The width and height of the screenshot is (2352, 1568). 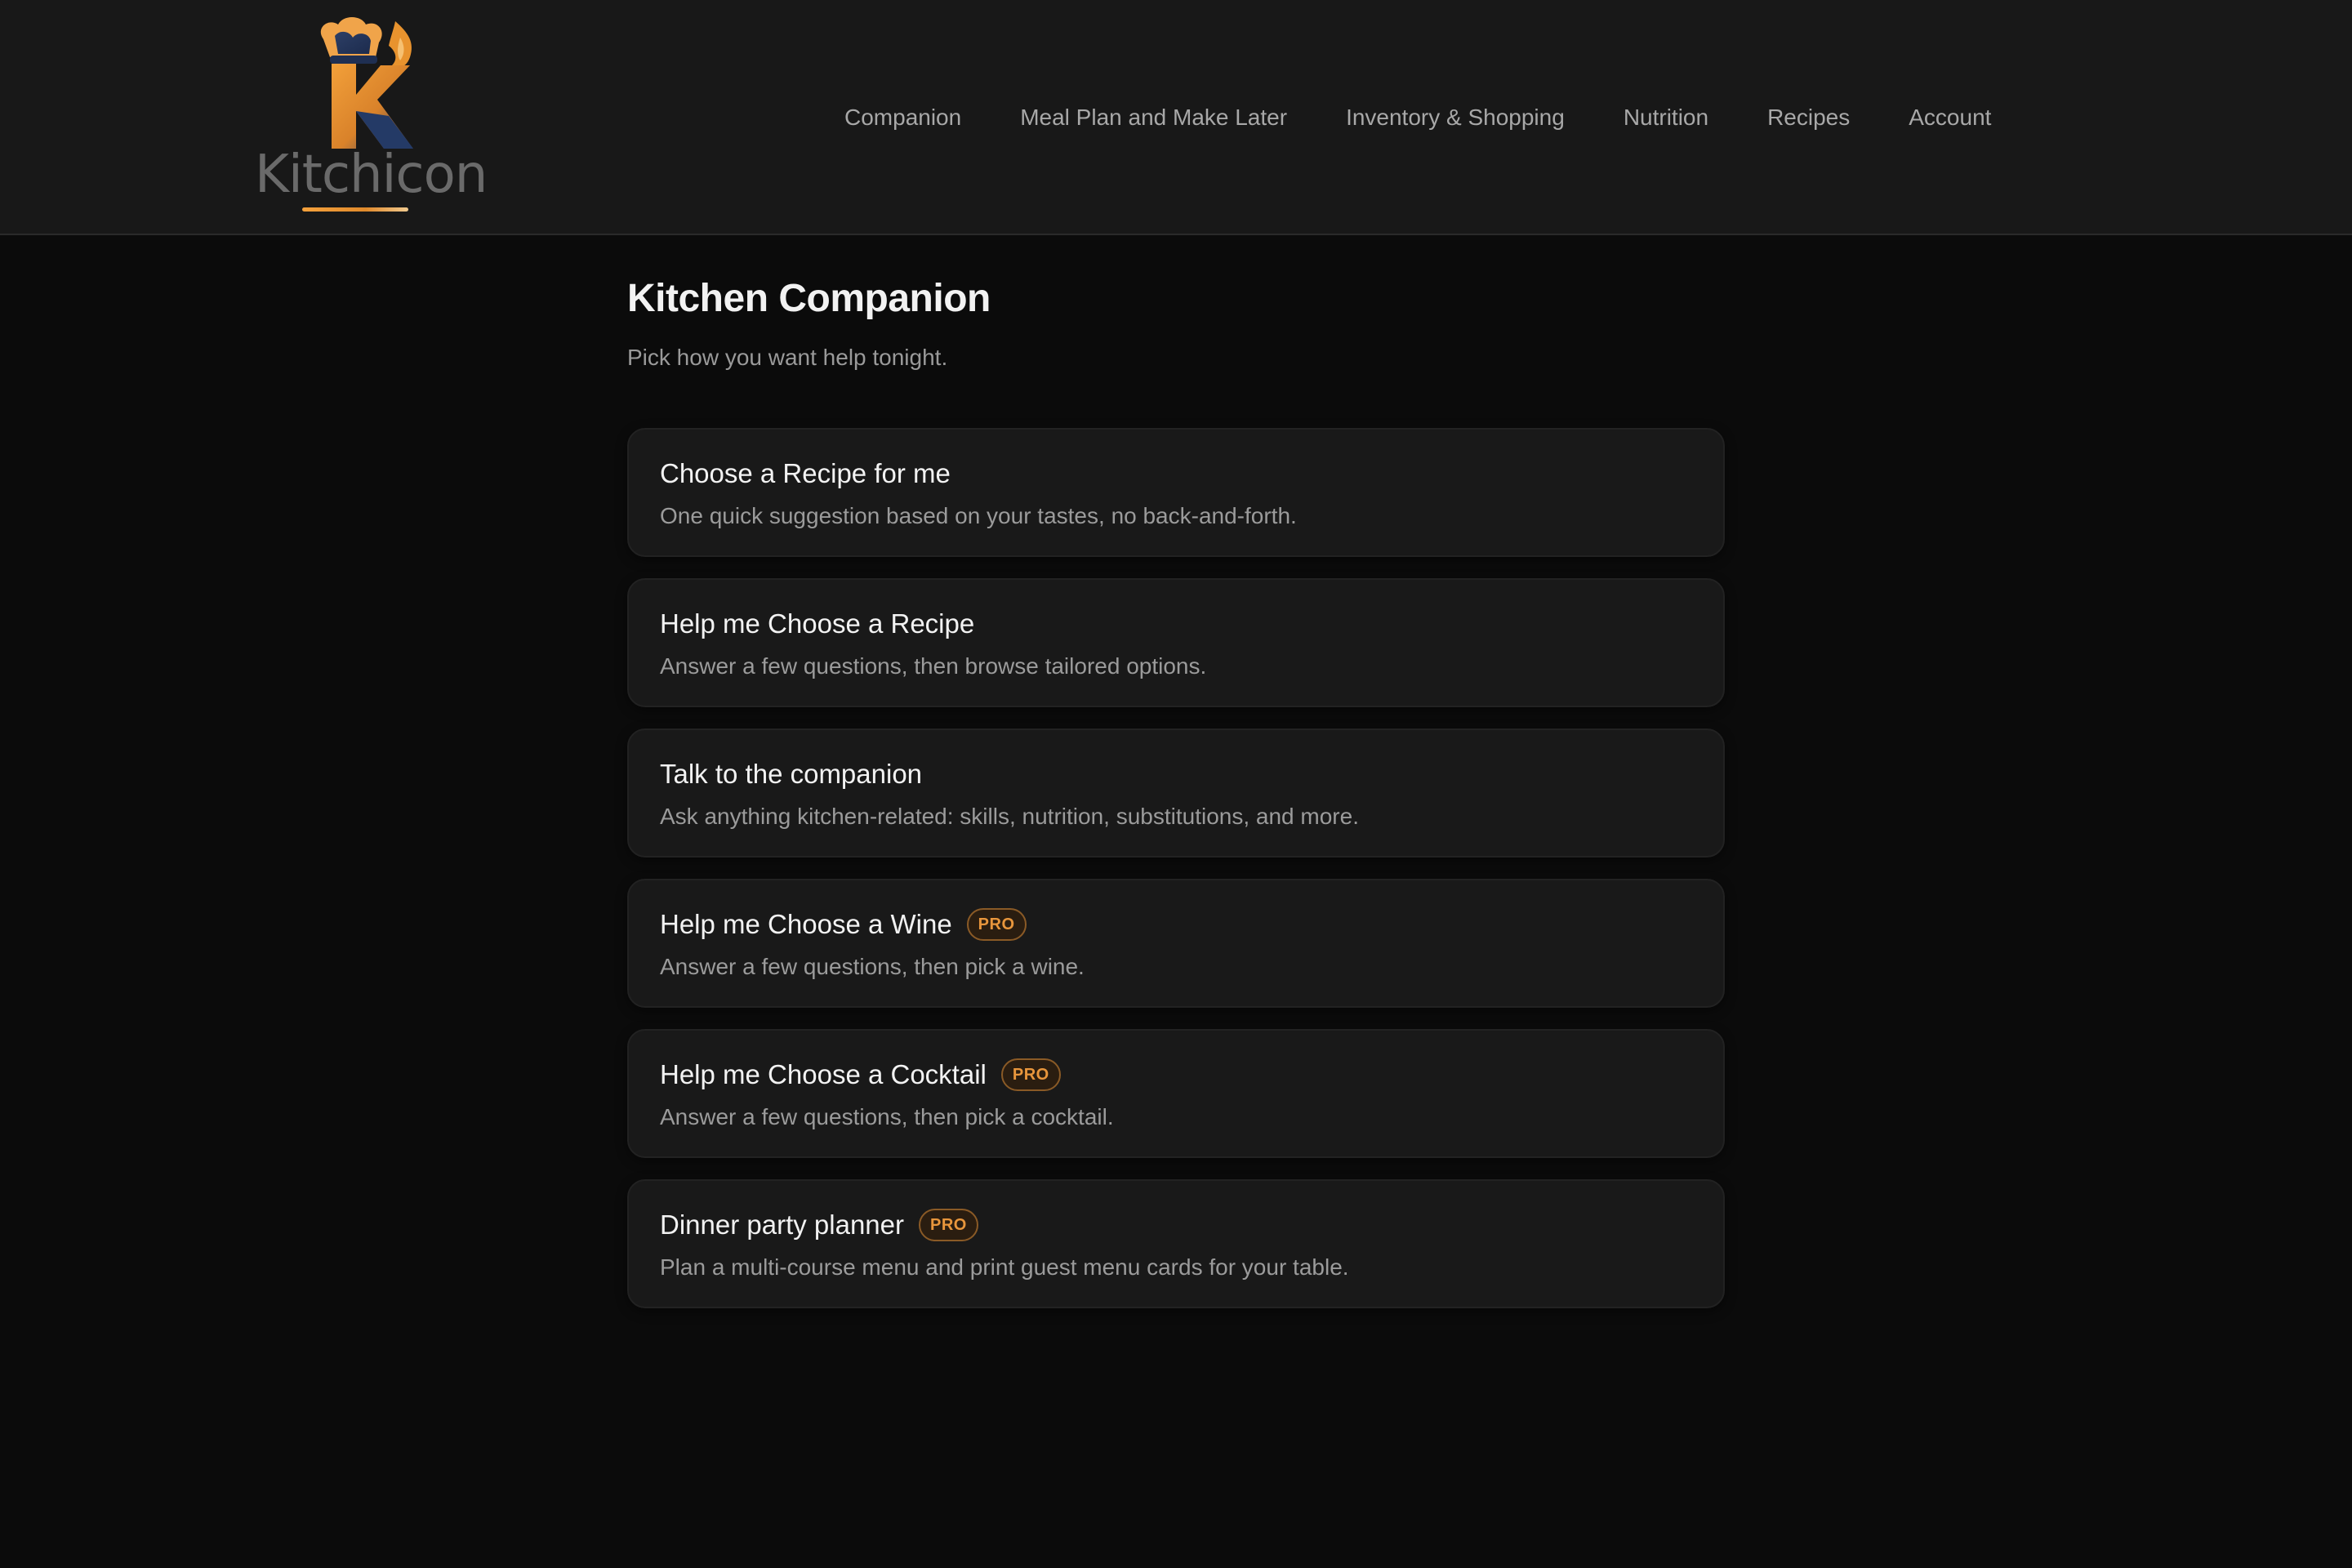 What do you see at coordinates (1176, 1075) in the screenshot?
I see `option-title-row: Help me Choose a Cocktail PRO` at bounding box center [1176, 1075].